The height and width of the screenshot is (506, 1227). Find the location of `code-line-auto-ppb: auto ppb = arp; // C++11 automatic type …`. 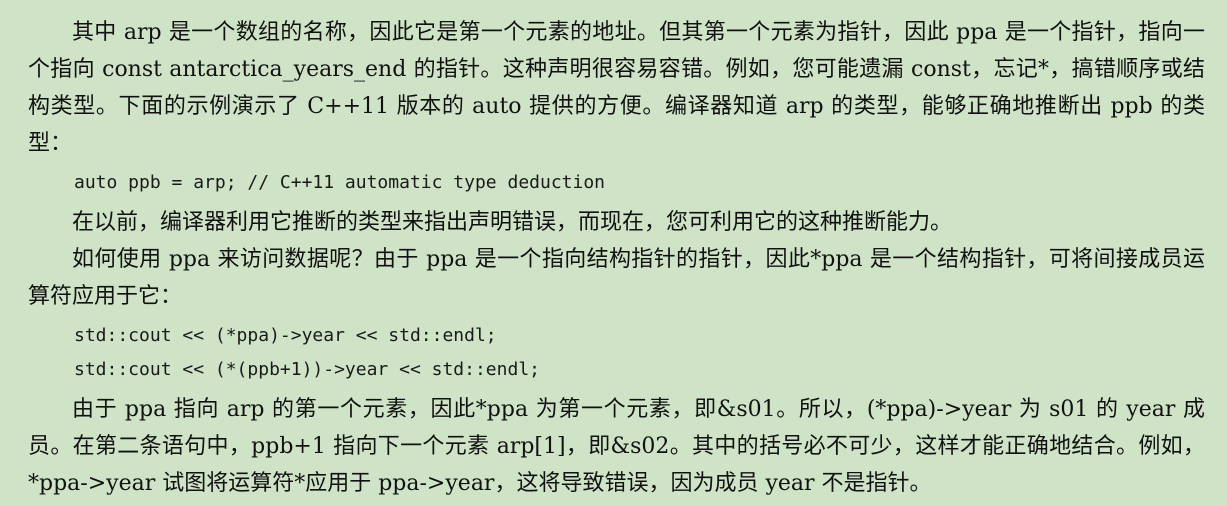

code-line-auto-ppb: auto ppb = arp; // C++11 automatic type … is located at coordinates (340, 182).